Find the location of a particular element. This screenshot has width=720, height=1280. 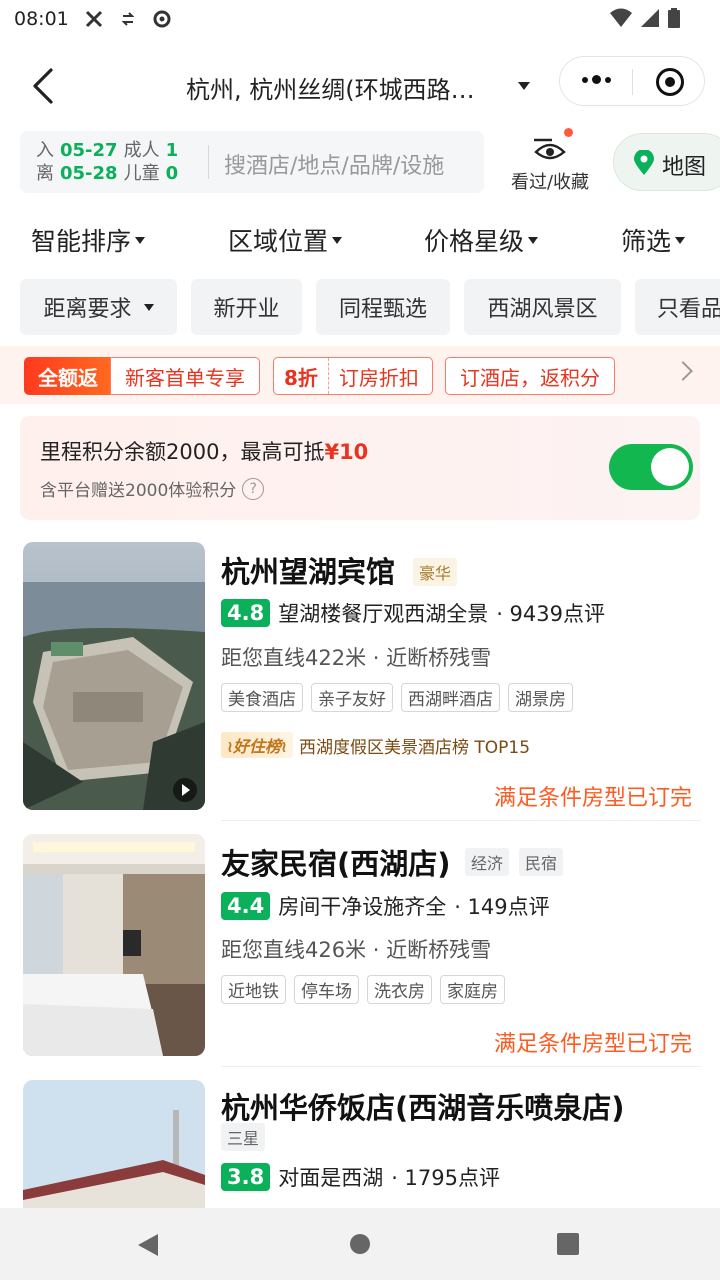

rating-score: 4.4 is located at coordinates (246, 906).